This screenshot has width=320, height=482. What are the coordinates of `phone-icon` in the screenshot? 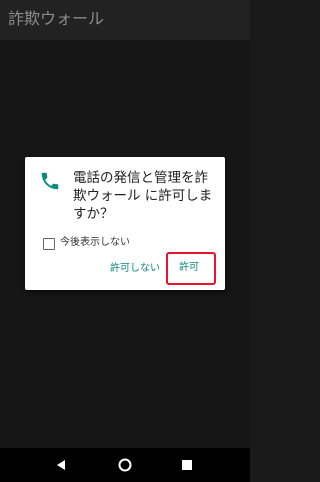 It's located at (50, 181).